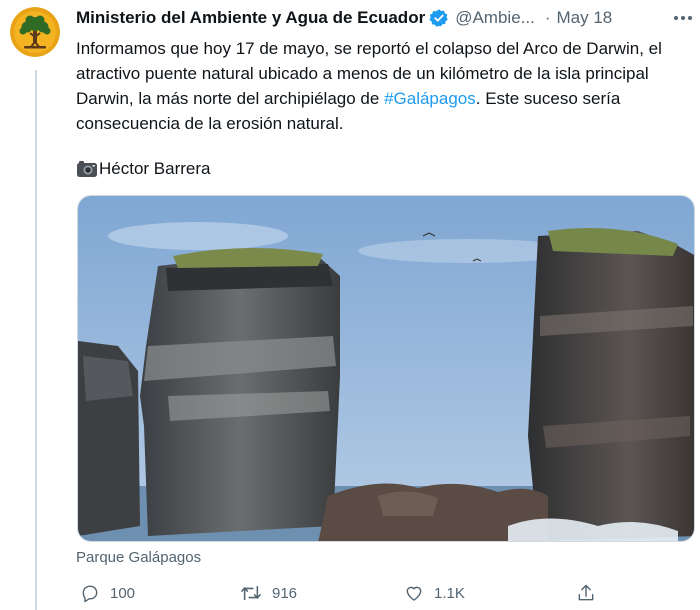 The image size is (700, 610). What do you see at coordinates (155, 168) in the screenshot?
I see `photo-credit-text: Héctor Barrera` at bounding box center [155, 168].